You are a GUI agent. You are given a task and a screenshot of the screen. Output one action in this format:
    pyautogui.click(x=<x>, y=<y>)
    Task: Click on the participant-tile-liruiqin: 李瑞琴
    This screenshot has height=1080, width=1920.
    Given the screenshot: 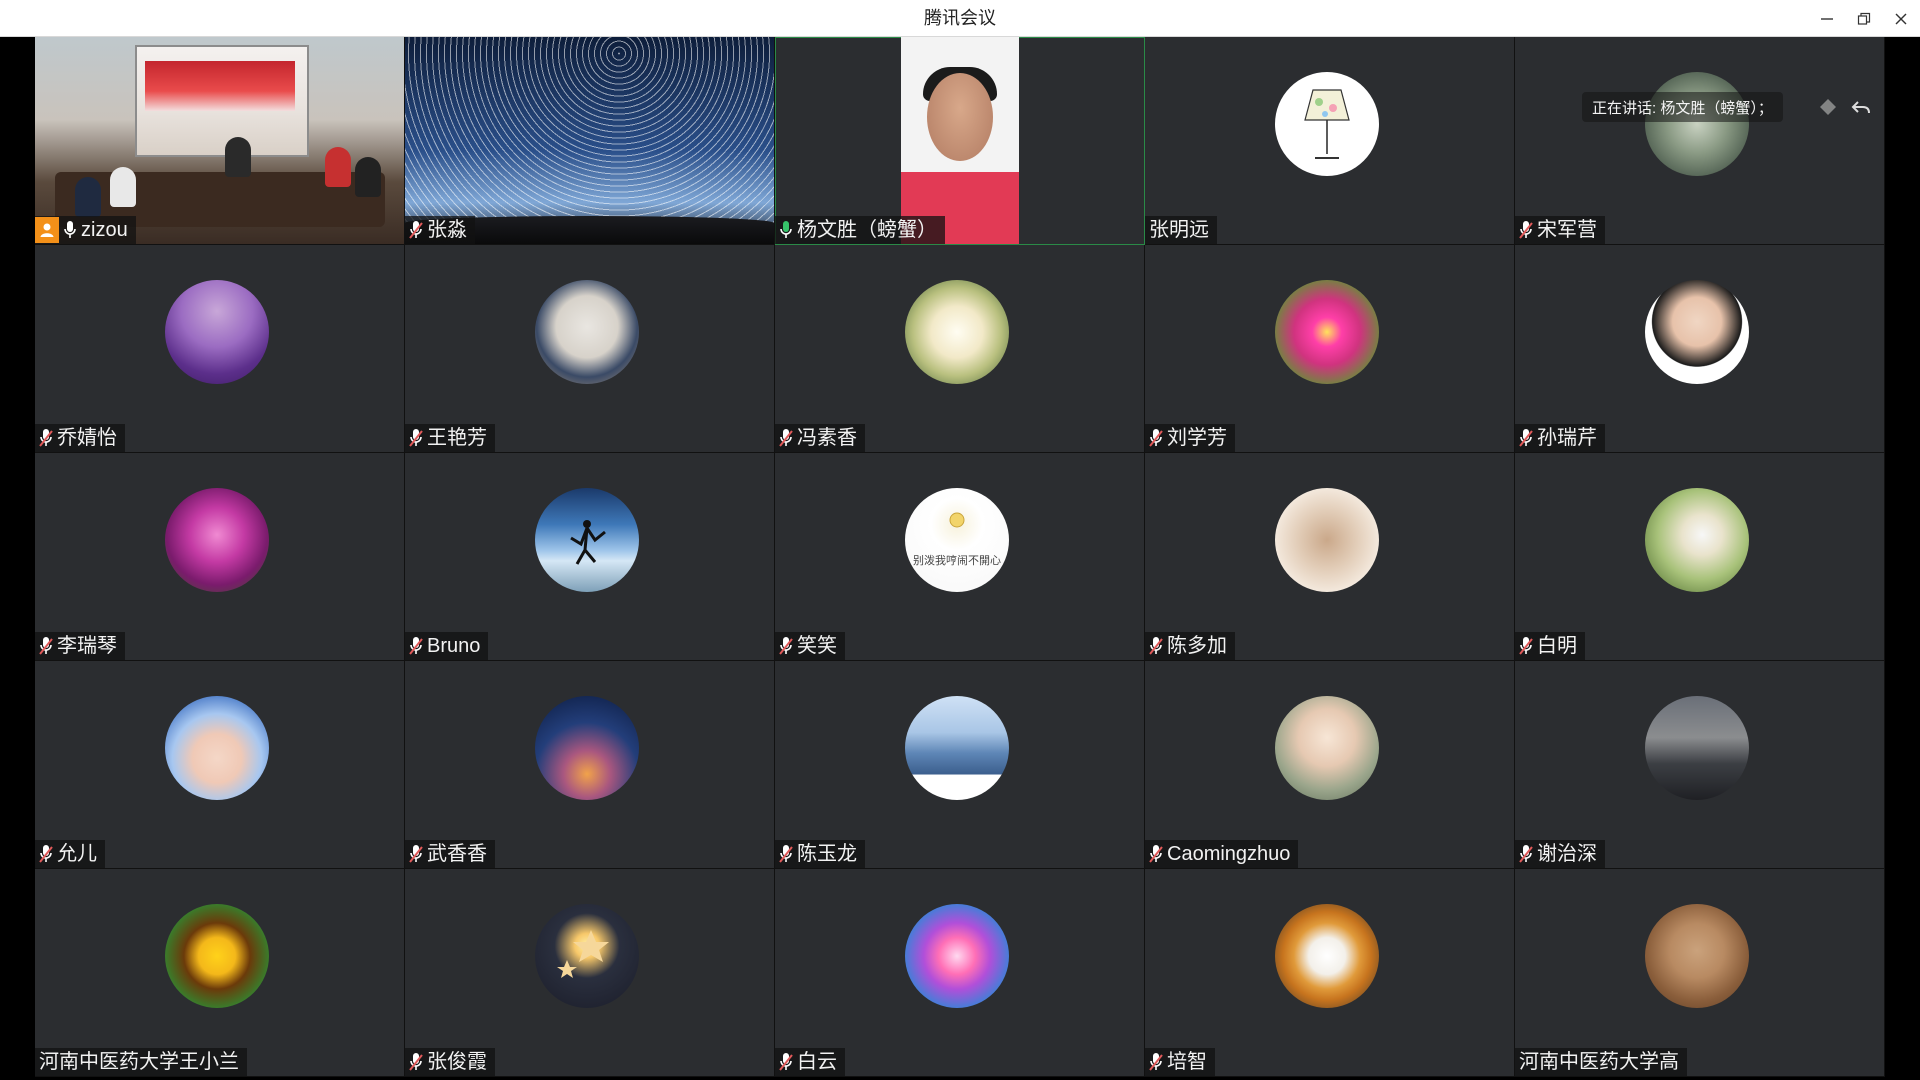 What is the action you would take?
    pyautogui.click(x=220, y=557)
    